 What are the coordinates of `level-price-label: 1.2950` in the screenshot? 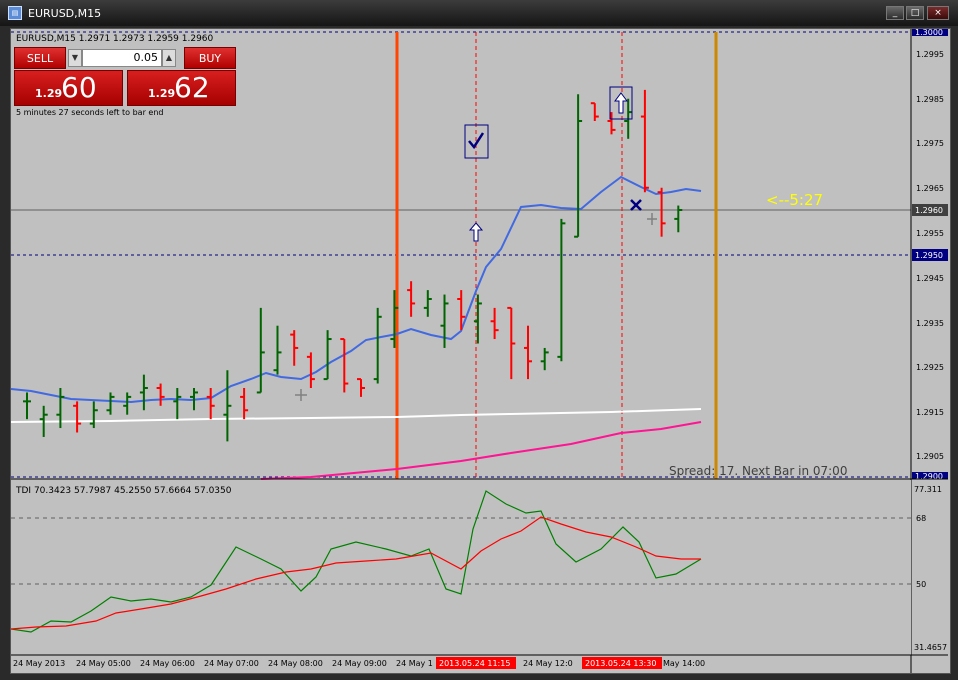 It's located at (929, 255).